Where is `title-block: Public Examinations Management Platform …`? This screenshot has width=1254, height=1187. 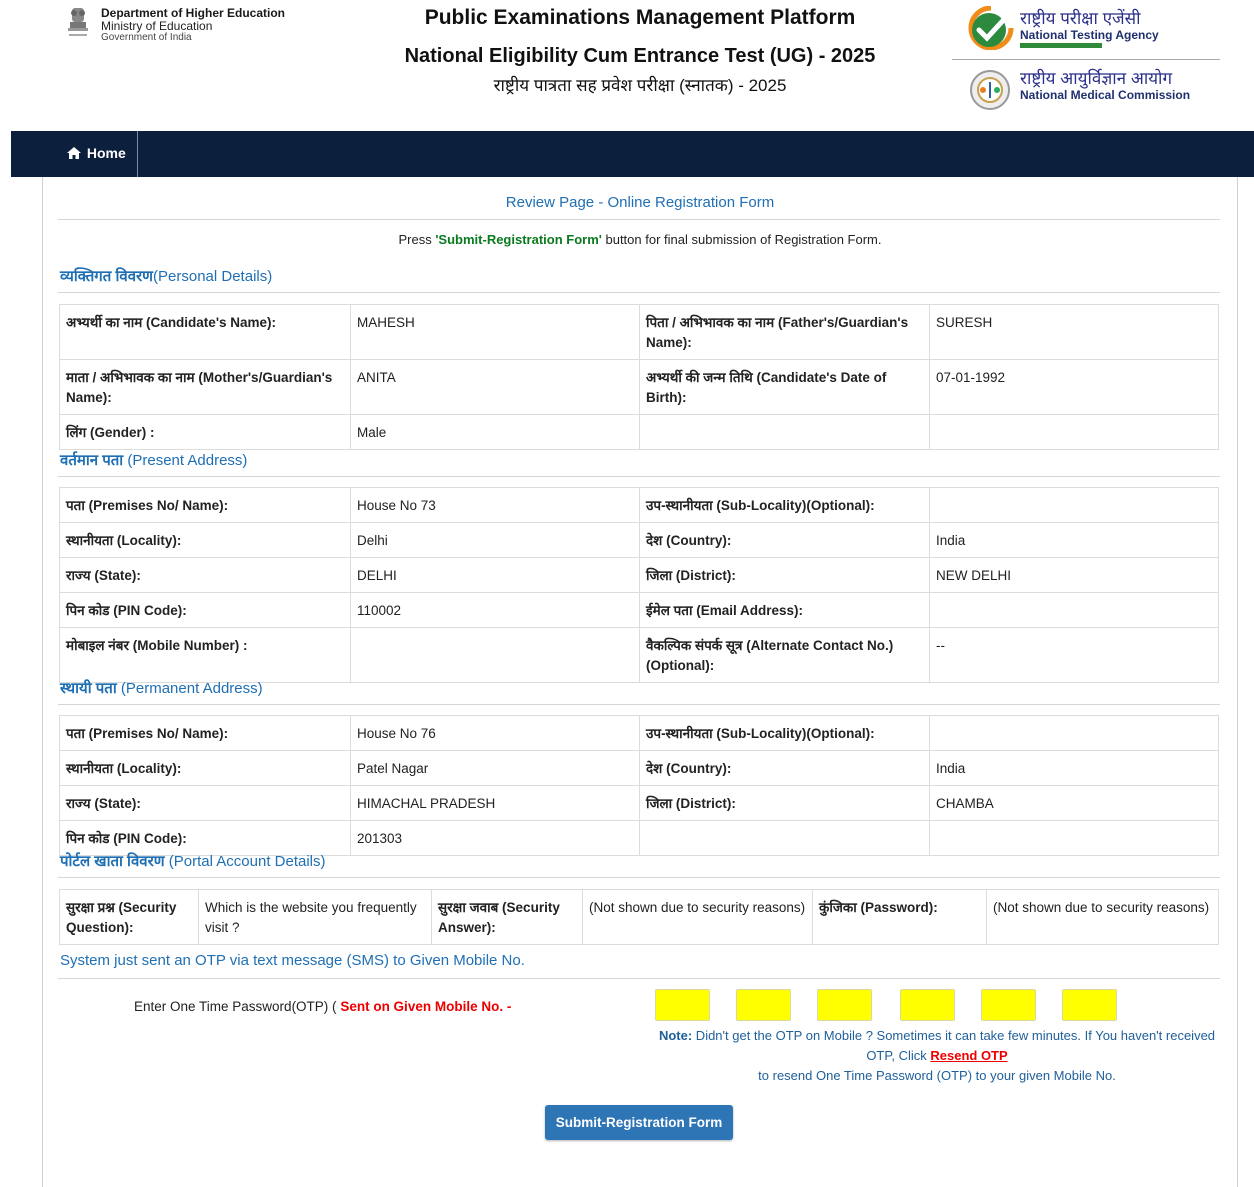 title-block: Public Examinations Management Platform … is located at coordinates (640, 50).